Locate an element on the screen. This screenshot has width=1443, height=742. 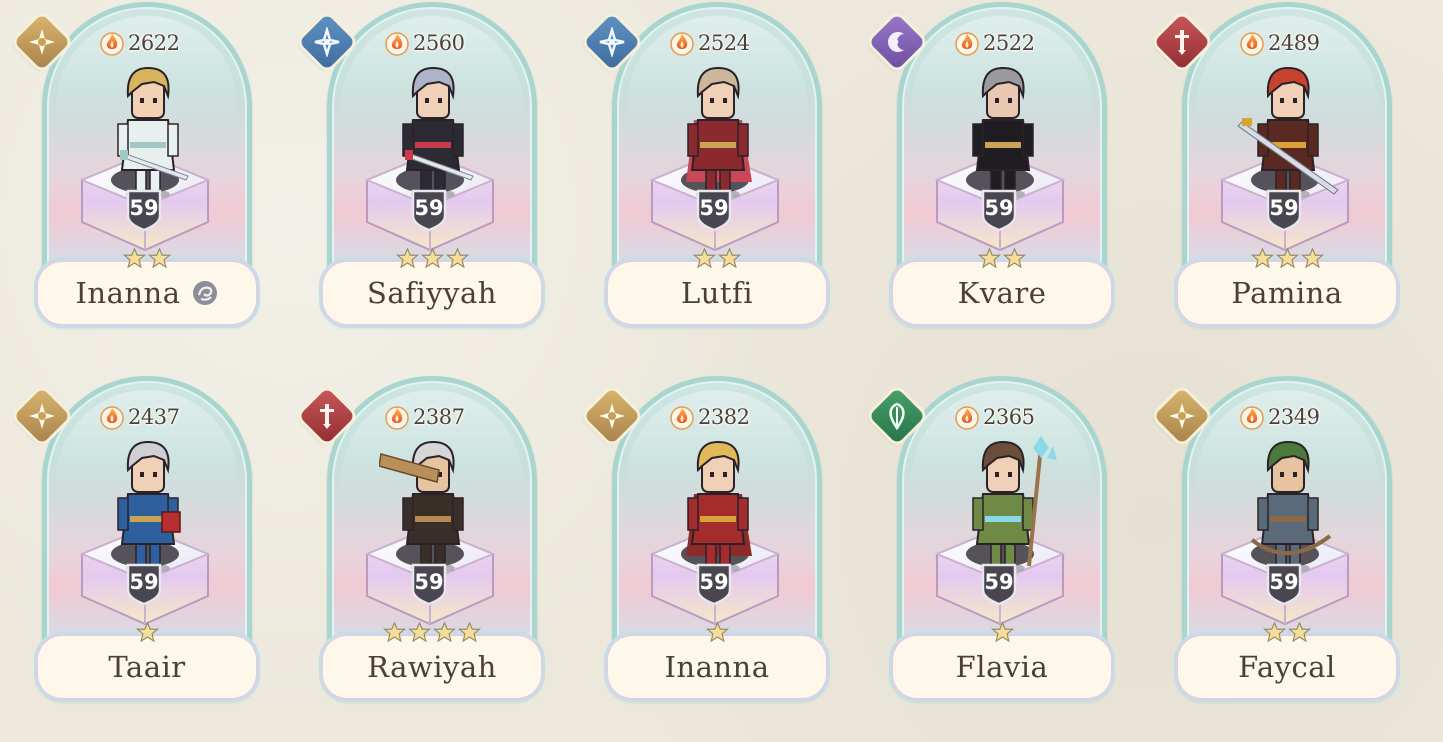
name-plate: Rawiyah is located at coordinates (432, 667).